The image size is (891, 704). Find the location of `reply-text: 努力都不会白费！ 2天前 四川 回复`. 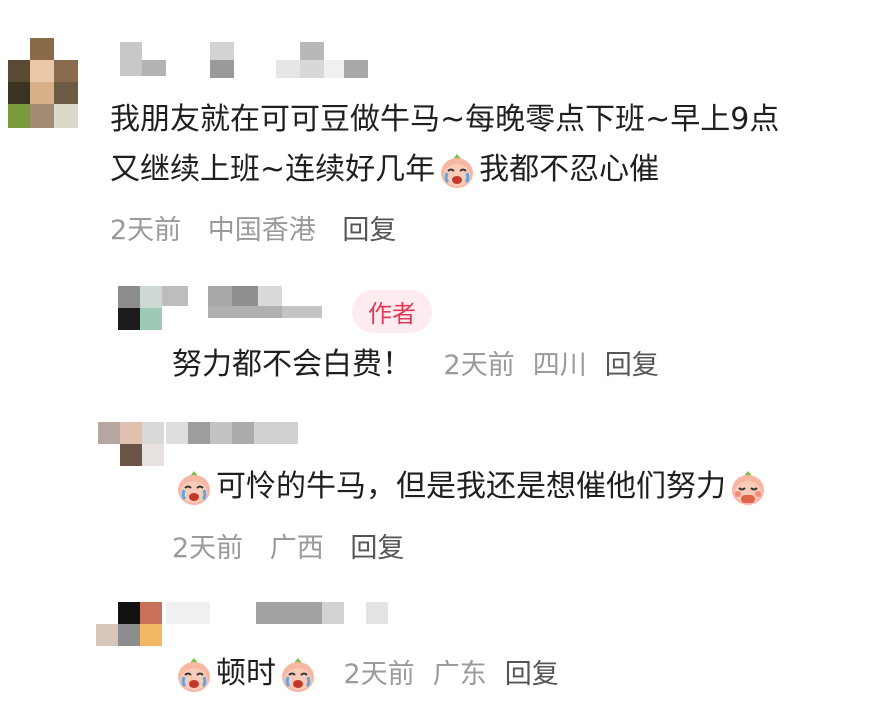

reply-text: 努力都不会白费！ 2天前 四川 回复 is located at coordinates (424, 365).